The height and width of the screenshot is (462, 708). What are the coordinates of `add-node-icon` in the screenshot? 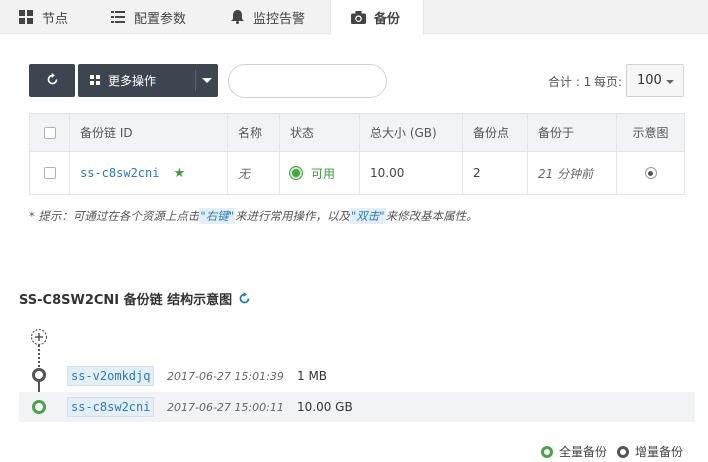 It's located at (39, 337).